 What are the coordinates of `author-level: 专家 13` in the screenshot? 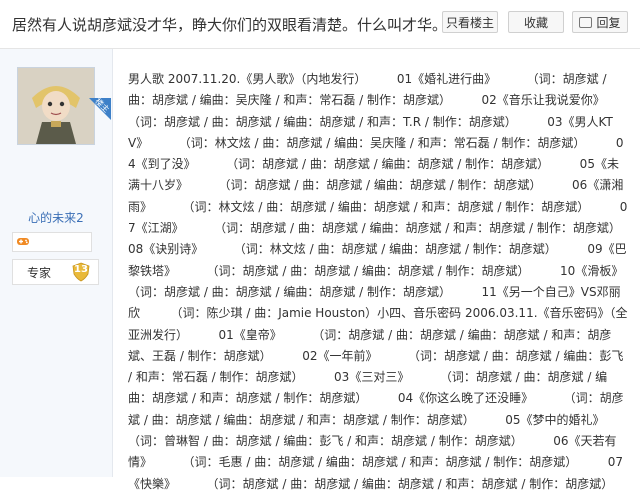 It's located at (55, 272).